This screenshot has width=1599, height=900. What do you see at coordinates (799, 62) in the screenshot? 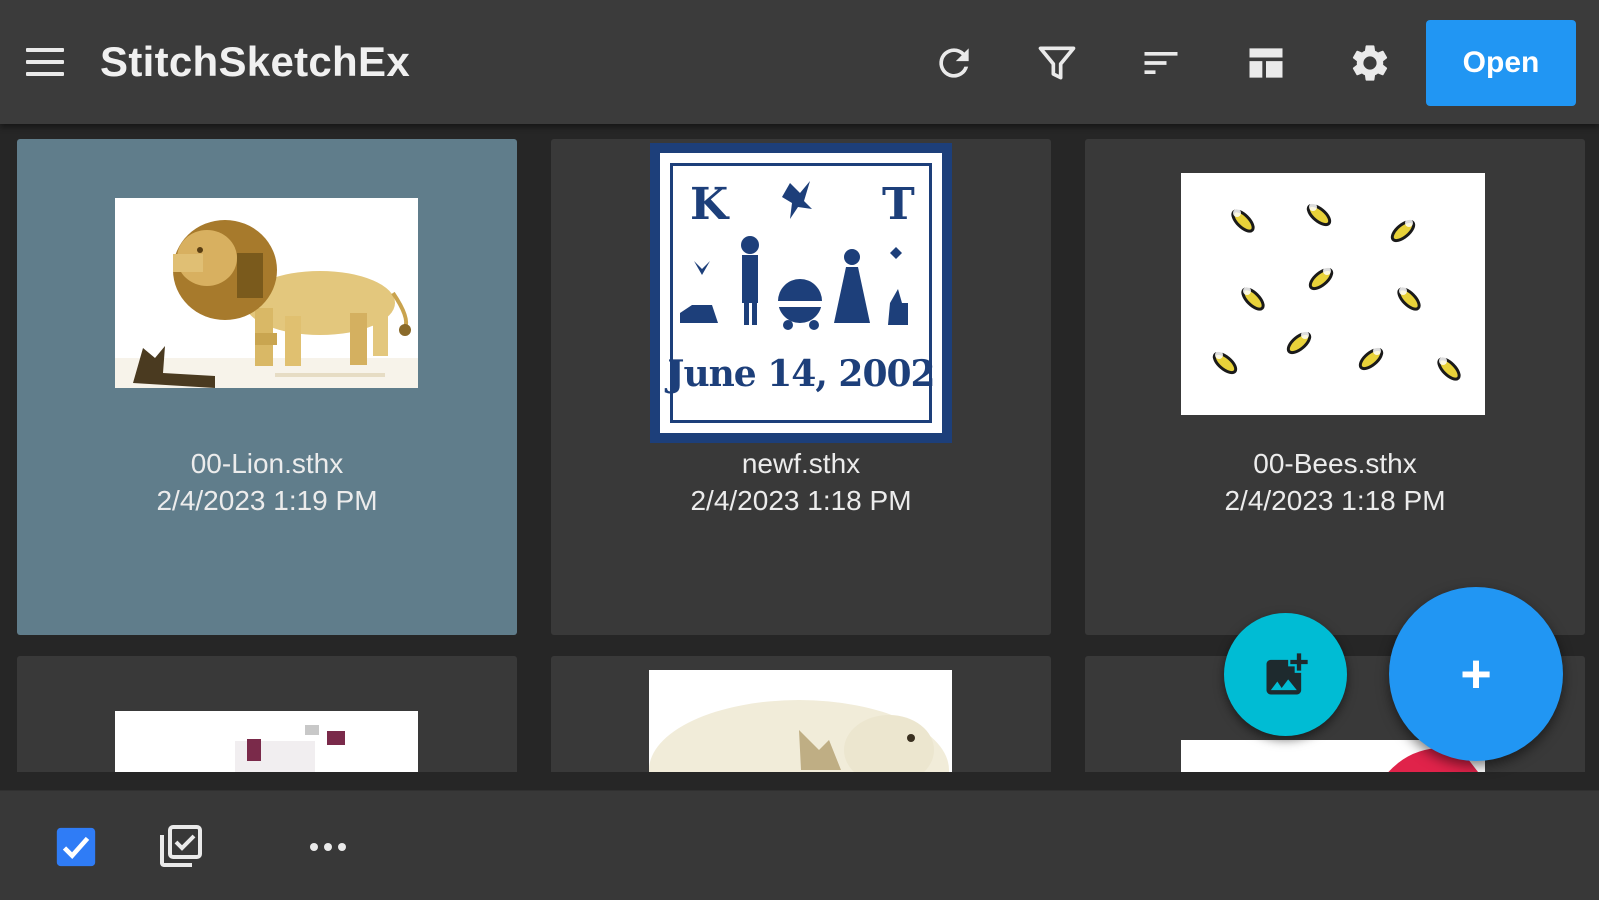
I see `app-bar: StitchSketchEx Open` at bounding box center [799, 62].